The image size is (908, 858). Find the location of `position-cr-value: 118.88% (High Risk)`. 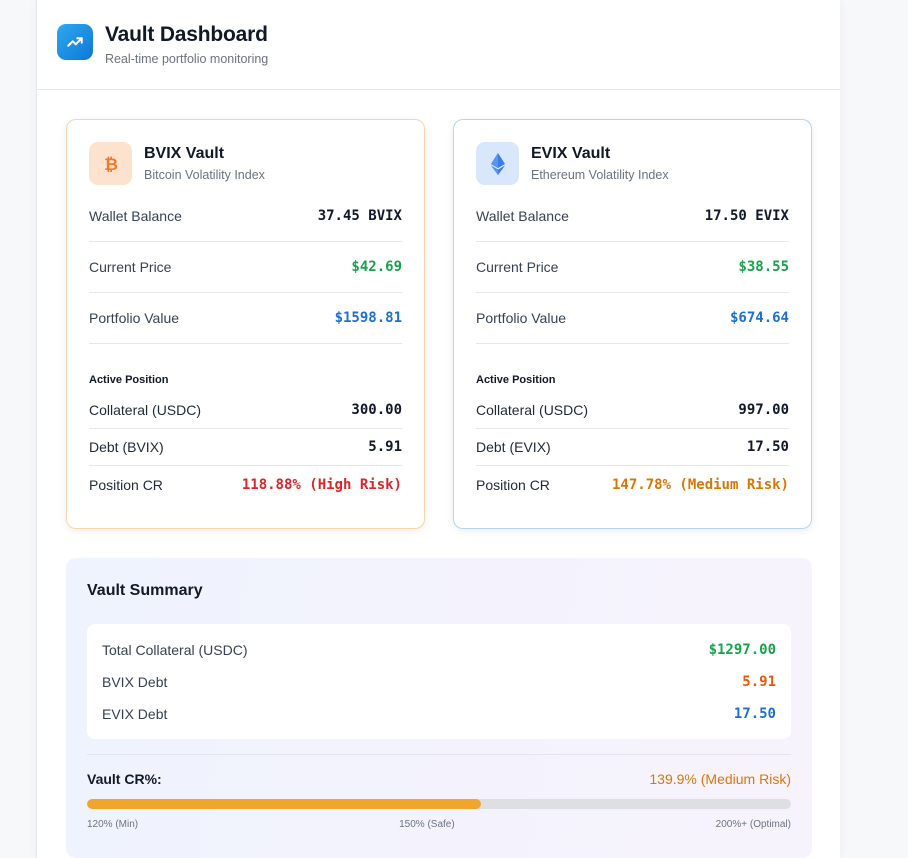

position-cr-value: 118.88% (High Risk) is located at coordinates (321, 484).